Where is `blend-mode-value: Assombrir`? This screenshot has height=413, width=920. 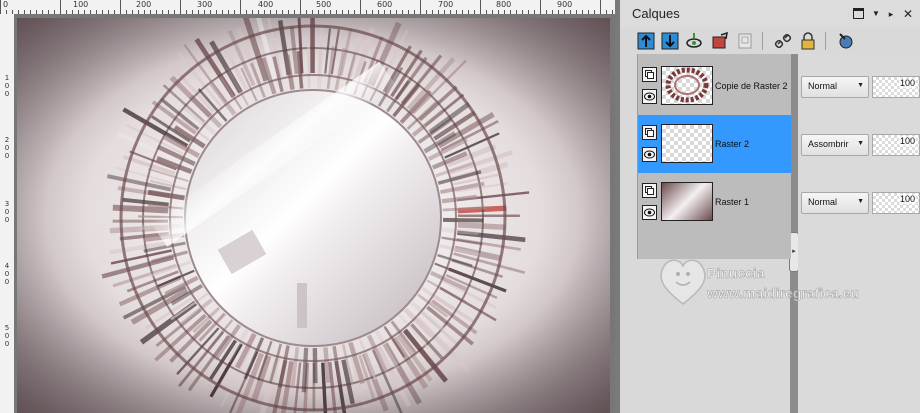 blend-mode-value: Assombrir is located at coordinates (828, 144).